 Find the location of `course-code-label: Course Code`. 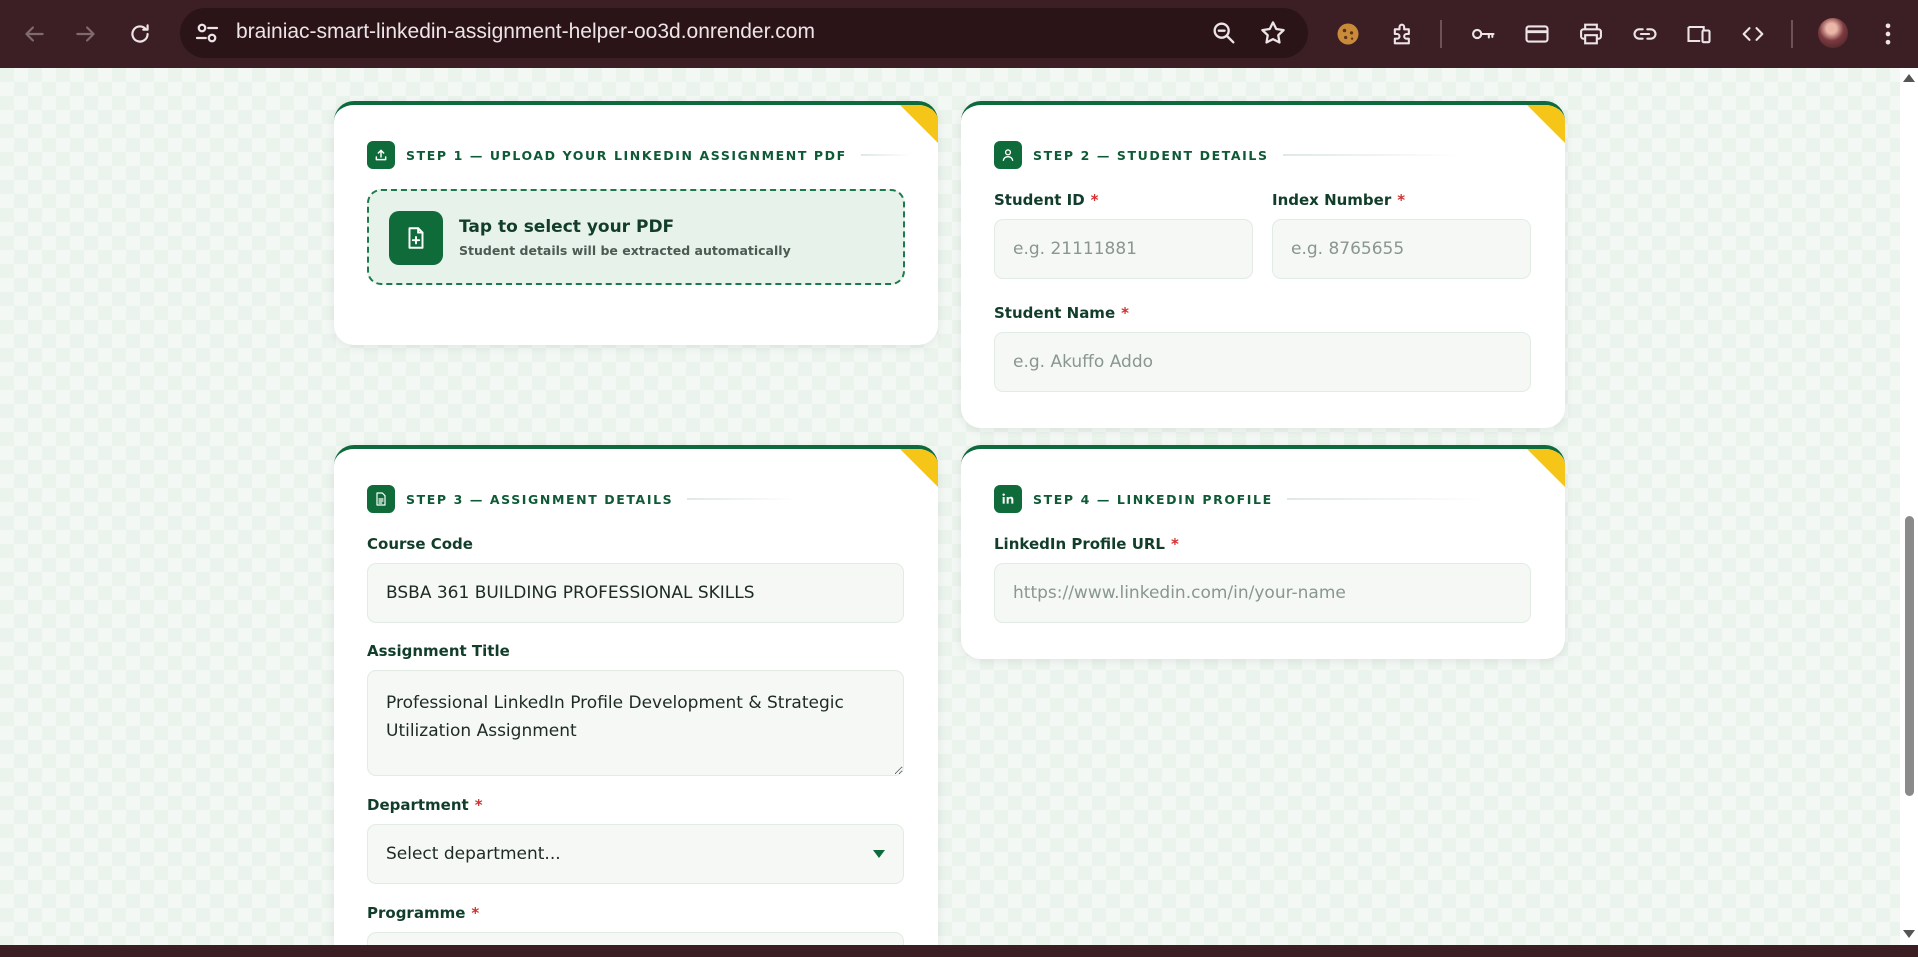

course-code-label: Course Code is located at coordinates (420, 544).